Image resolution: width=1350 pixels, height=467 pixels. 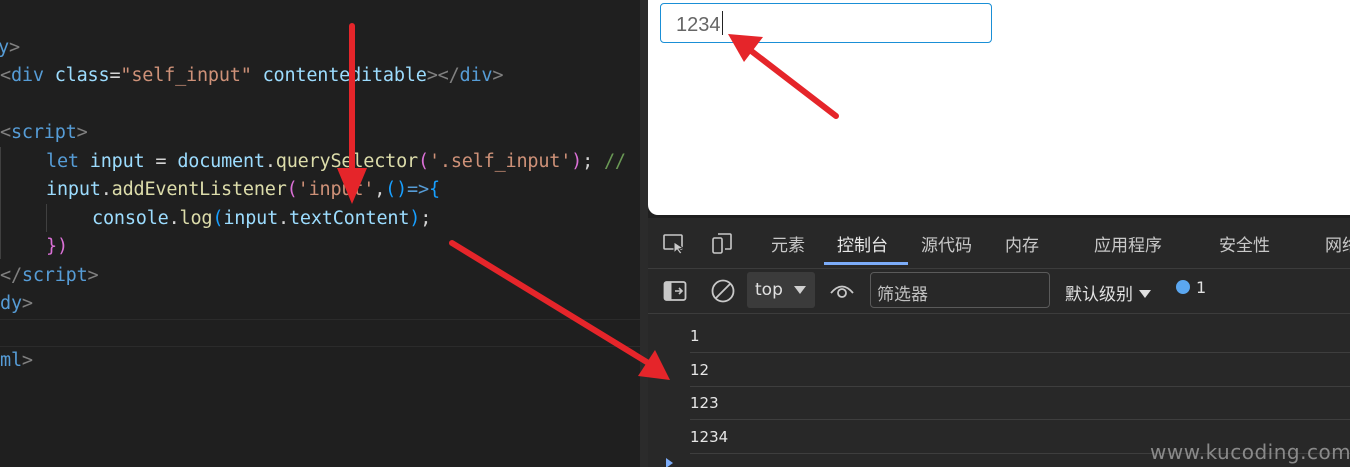 I want to click on console-prompt-chevron-icon, so click(x=669, y=462).